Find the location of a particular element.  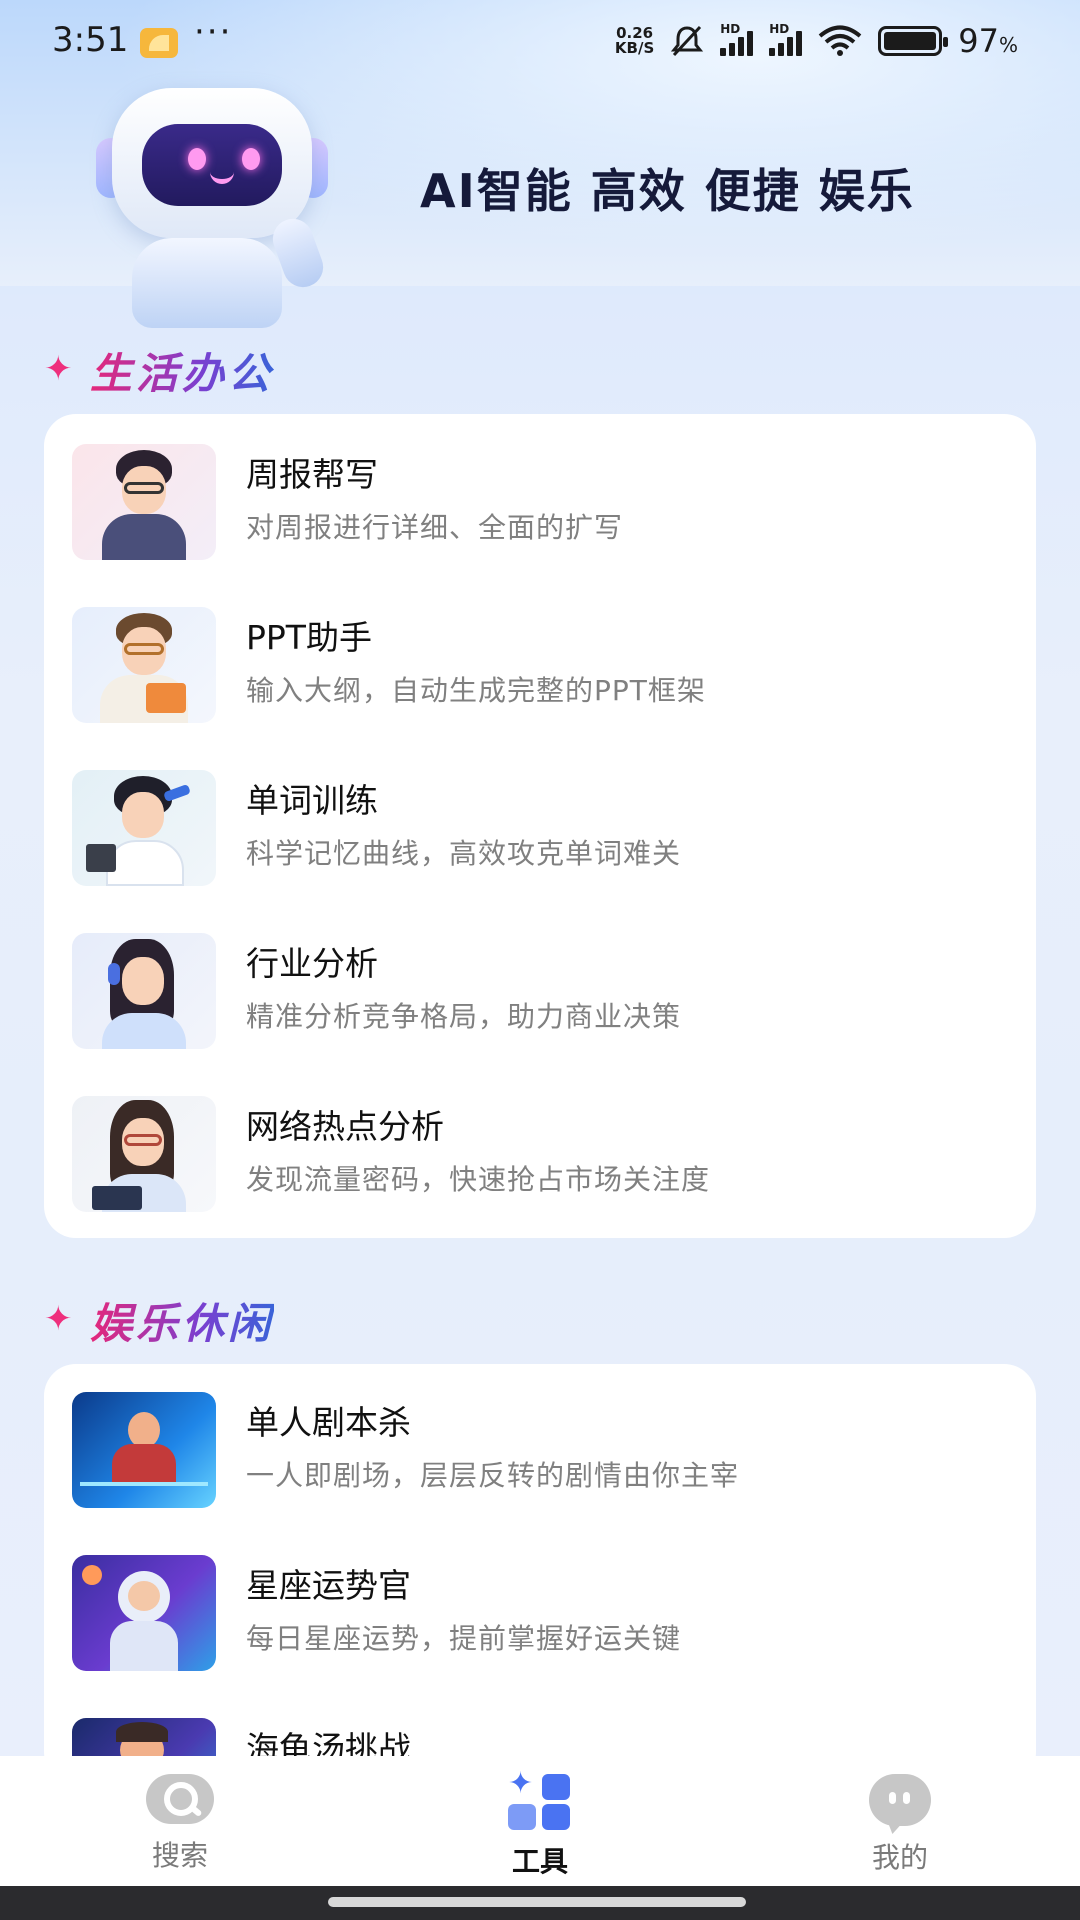

status-time: 3:51 is located at coordinates (90, 40).